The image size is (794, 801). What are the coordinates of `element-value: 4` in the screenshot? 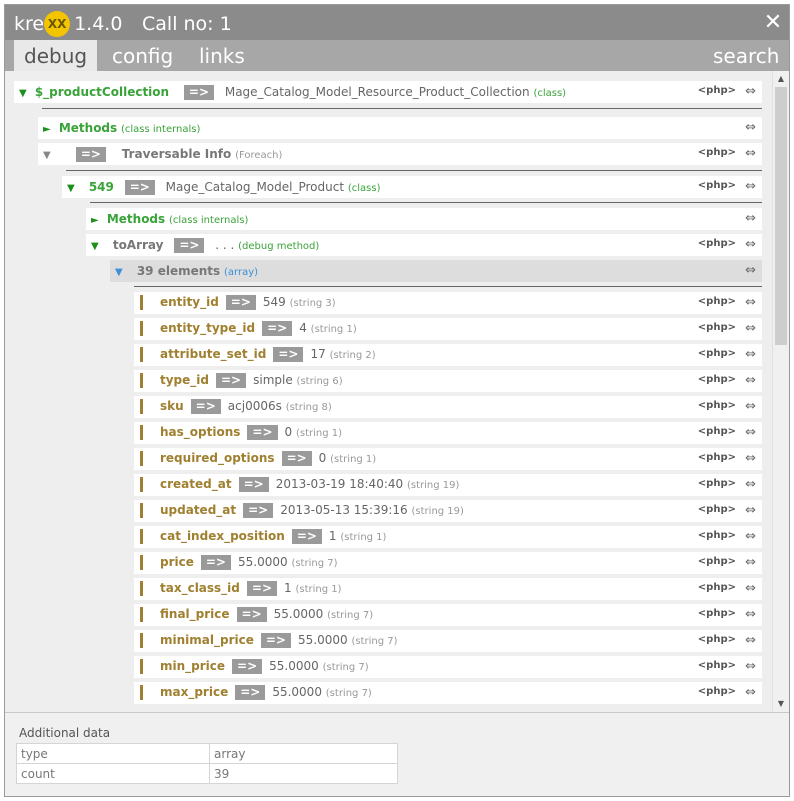 It's located at (303, 328).